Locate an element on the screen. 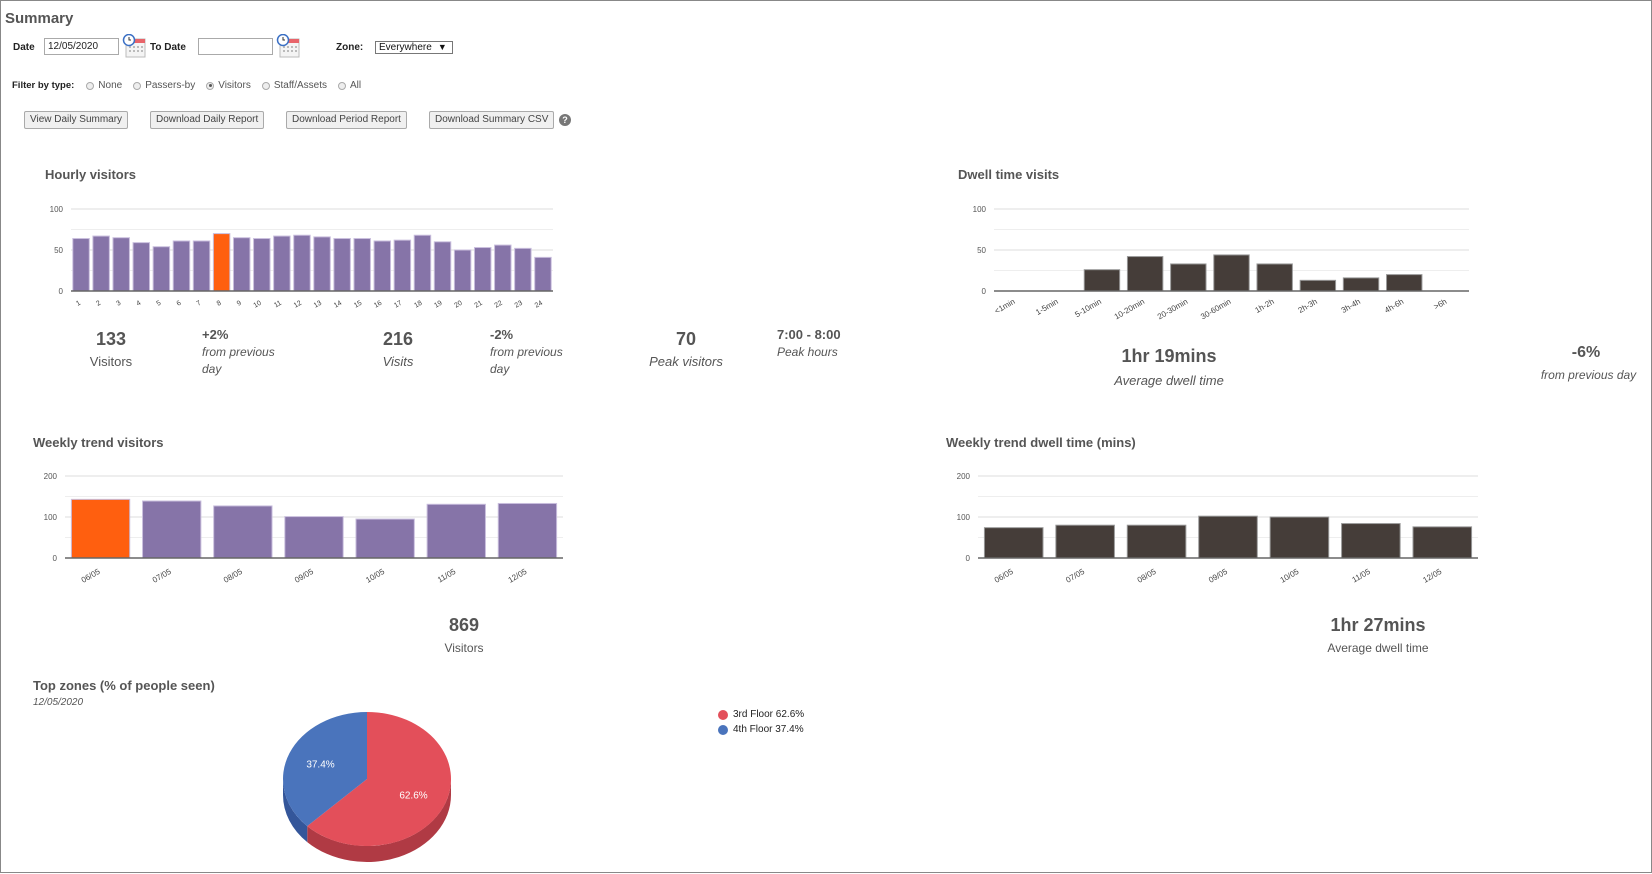 This screenshot has width=1652, height=874. top-zones-legend: 3rd Floor 62.6% 4th Floor 37.4% is located at coordinates (761, 722).